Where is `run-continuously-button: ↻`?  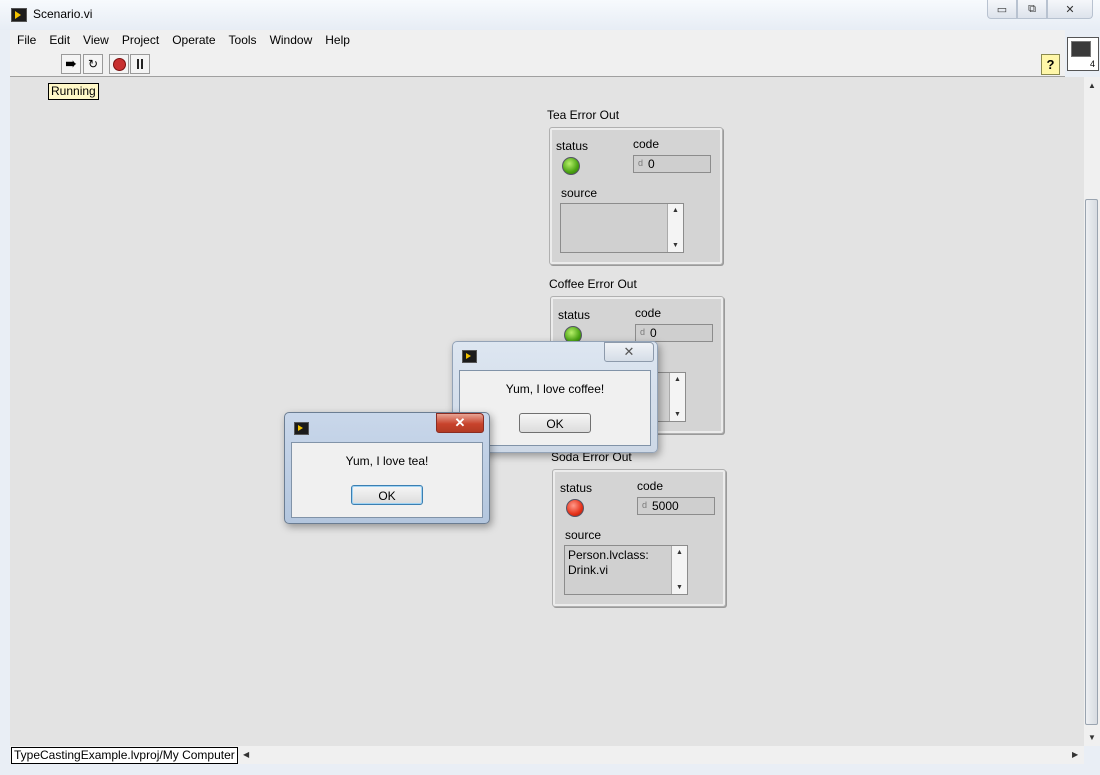
run-continuously-button: ↻ is located at coordinates (93, 64).